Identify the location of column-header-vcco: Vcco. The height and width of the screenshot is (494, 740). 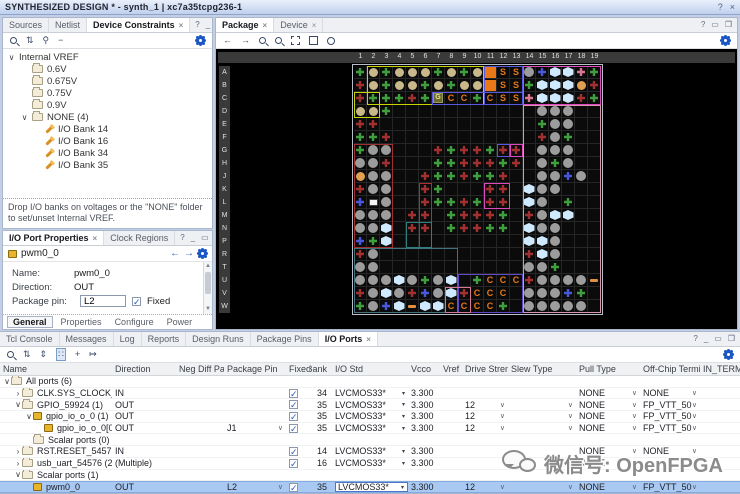
(424, 369).